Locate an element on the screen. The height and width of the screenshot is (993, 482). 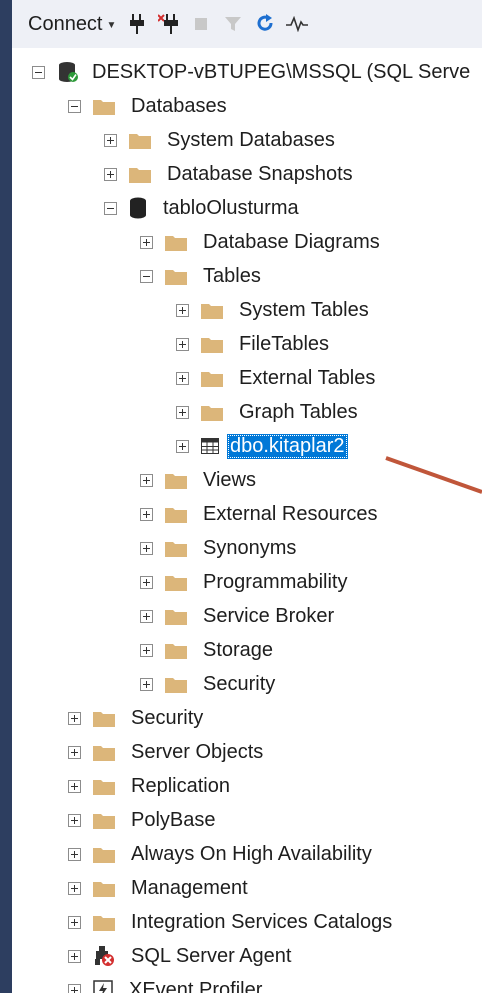
tree-node-sql-agent: SQL Server Agent is located at coordinates (181, 956).